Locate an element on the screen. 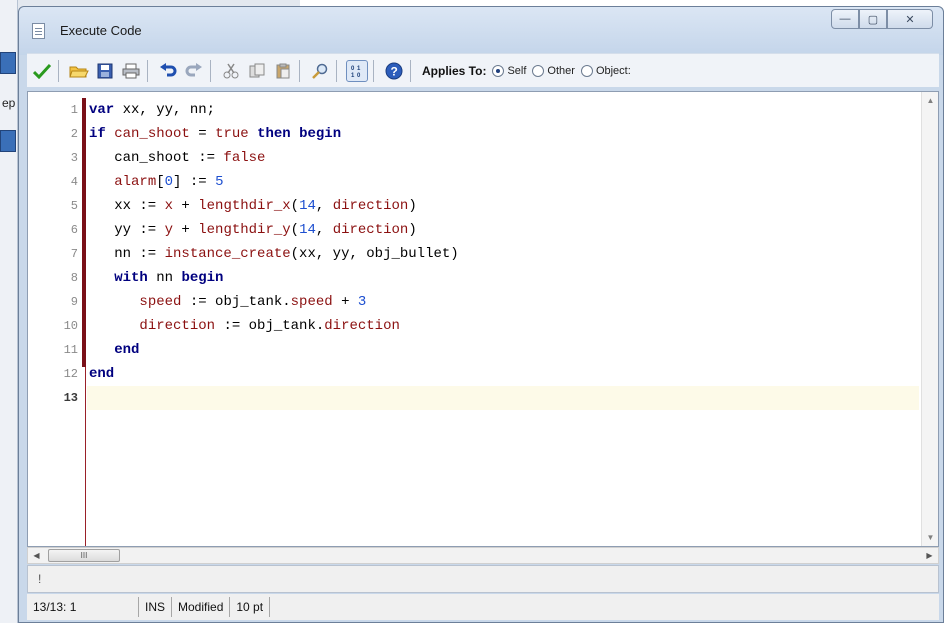 This screenshot has width=944, height=623. modified-lines-marker is located at coordinates (84, 232).